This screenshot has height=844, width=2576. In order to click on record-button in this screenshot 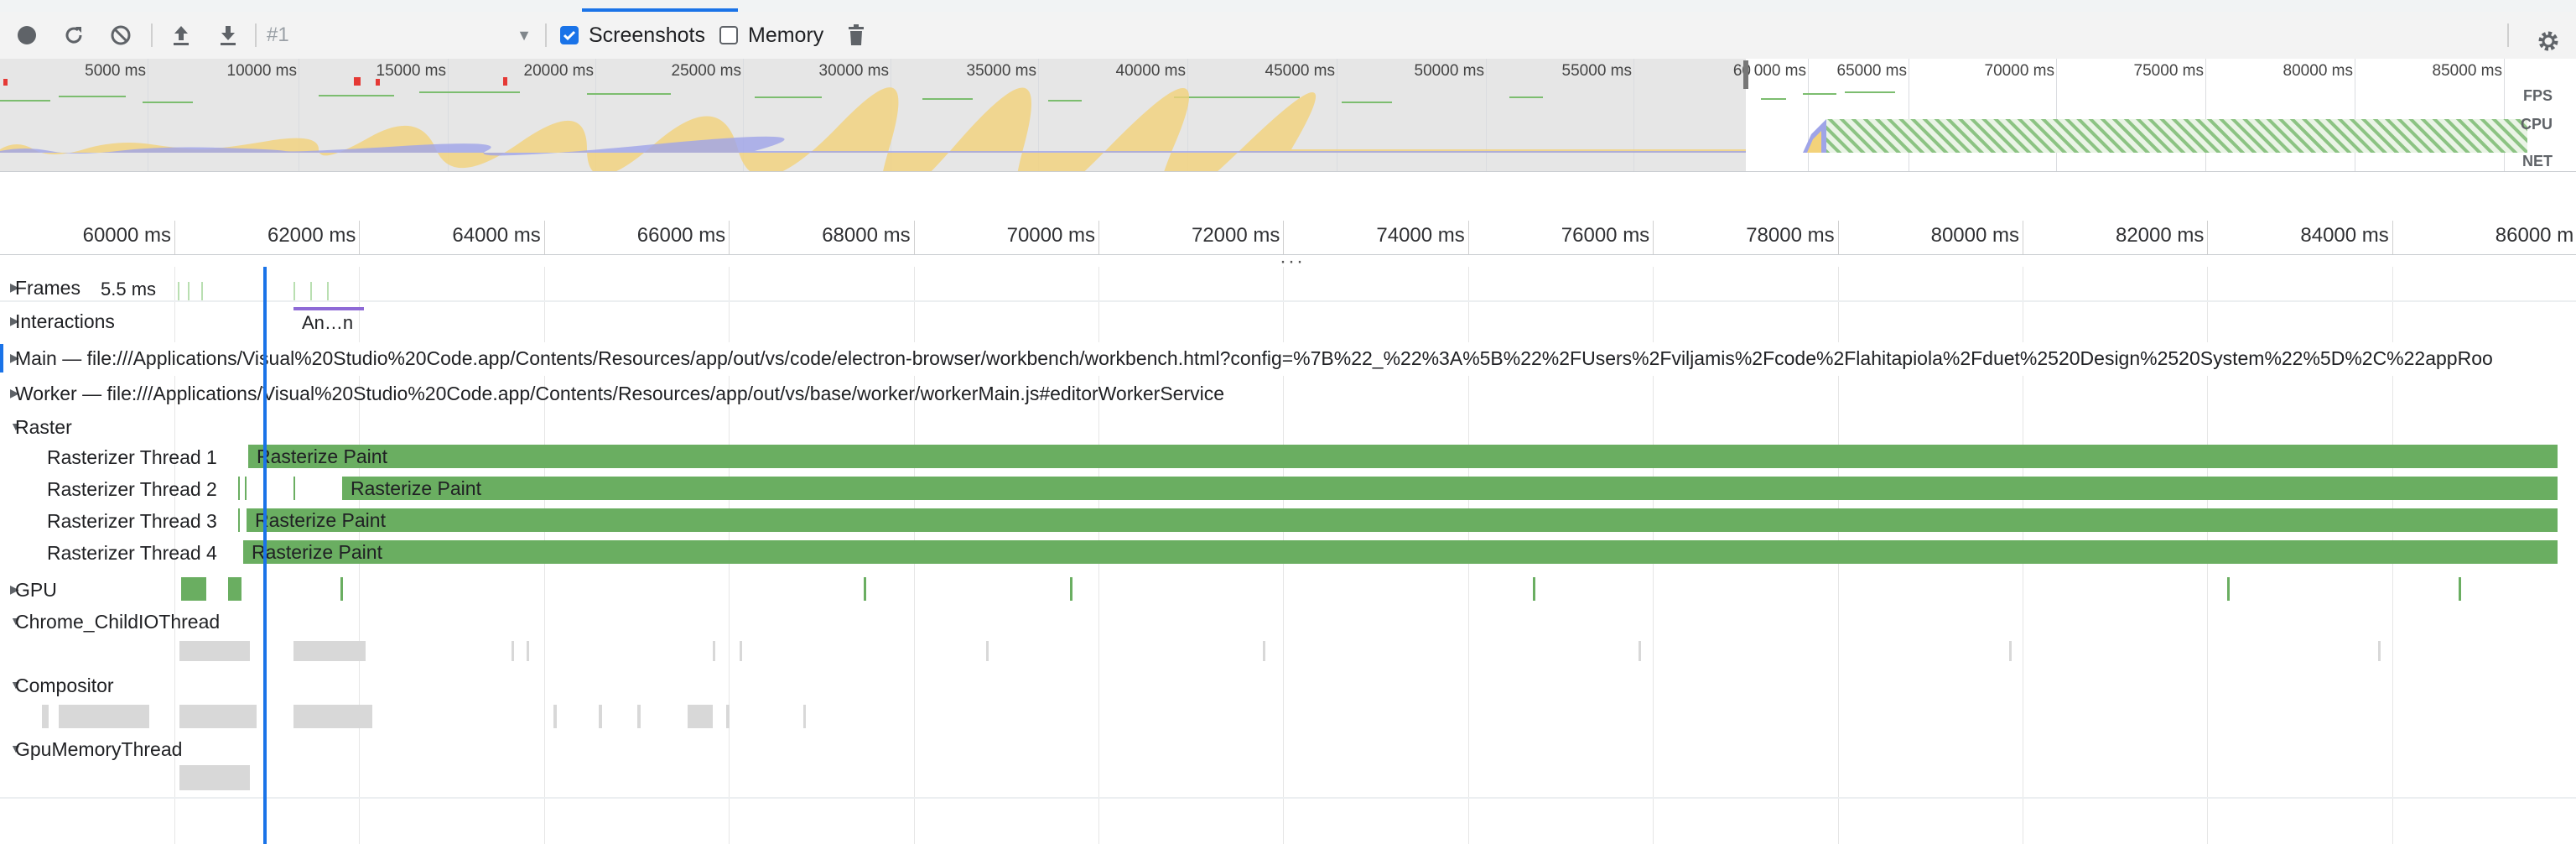, I will do `click(27, 35)`.